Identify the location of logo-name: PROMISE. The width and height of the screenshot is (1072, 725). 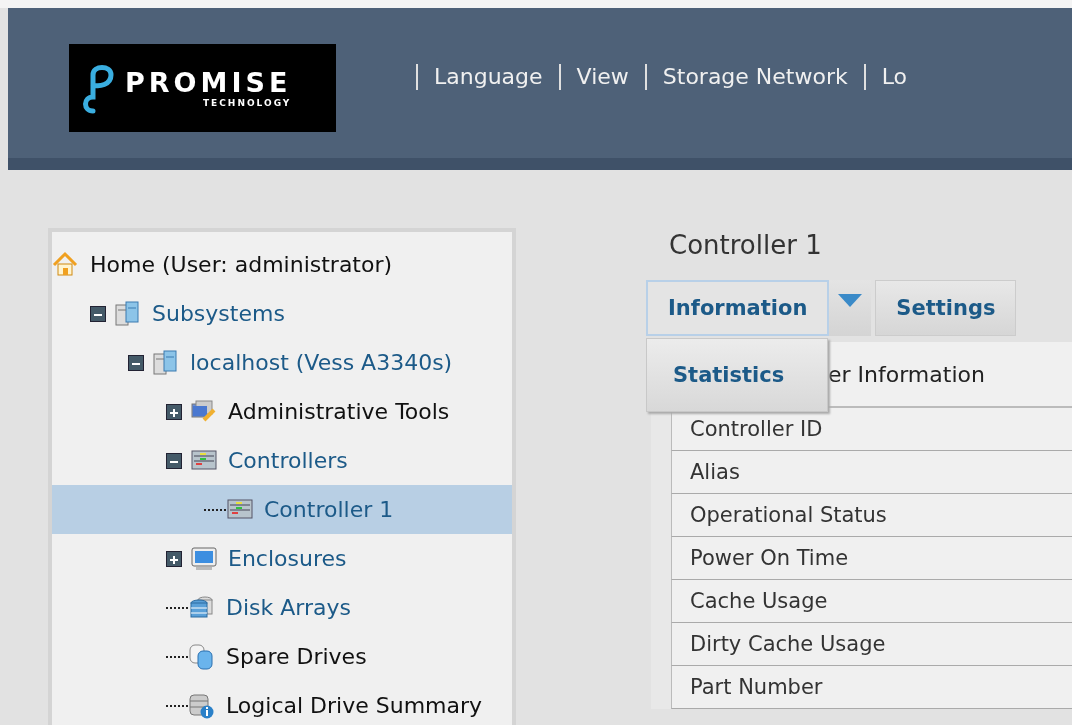
(208, 83).